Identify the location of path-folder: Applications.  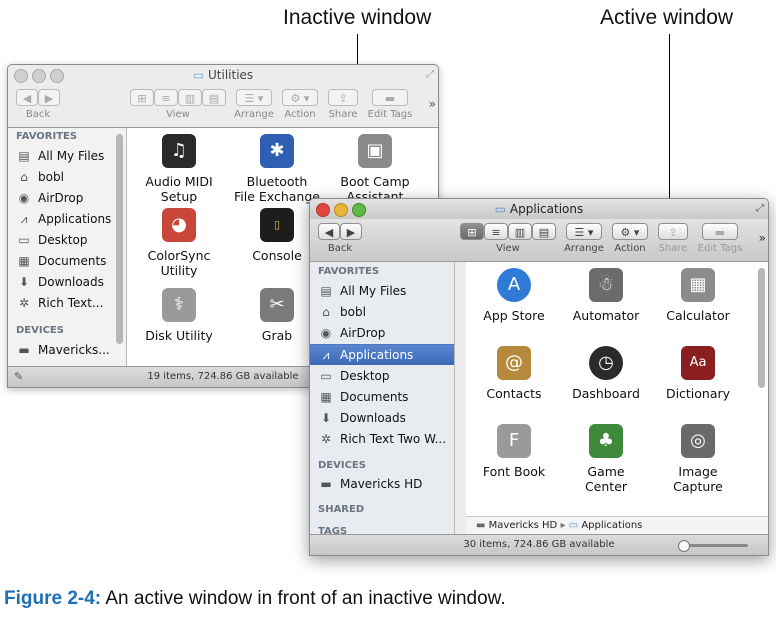
(611, 525).